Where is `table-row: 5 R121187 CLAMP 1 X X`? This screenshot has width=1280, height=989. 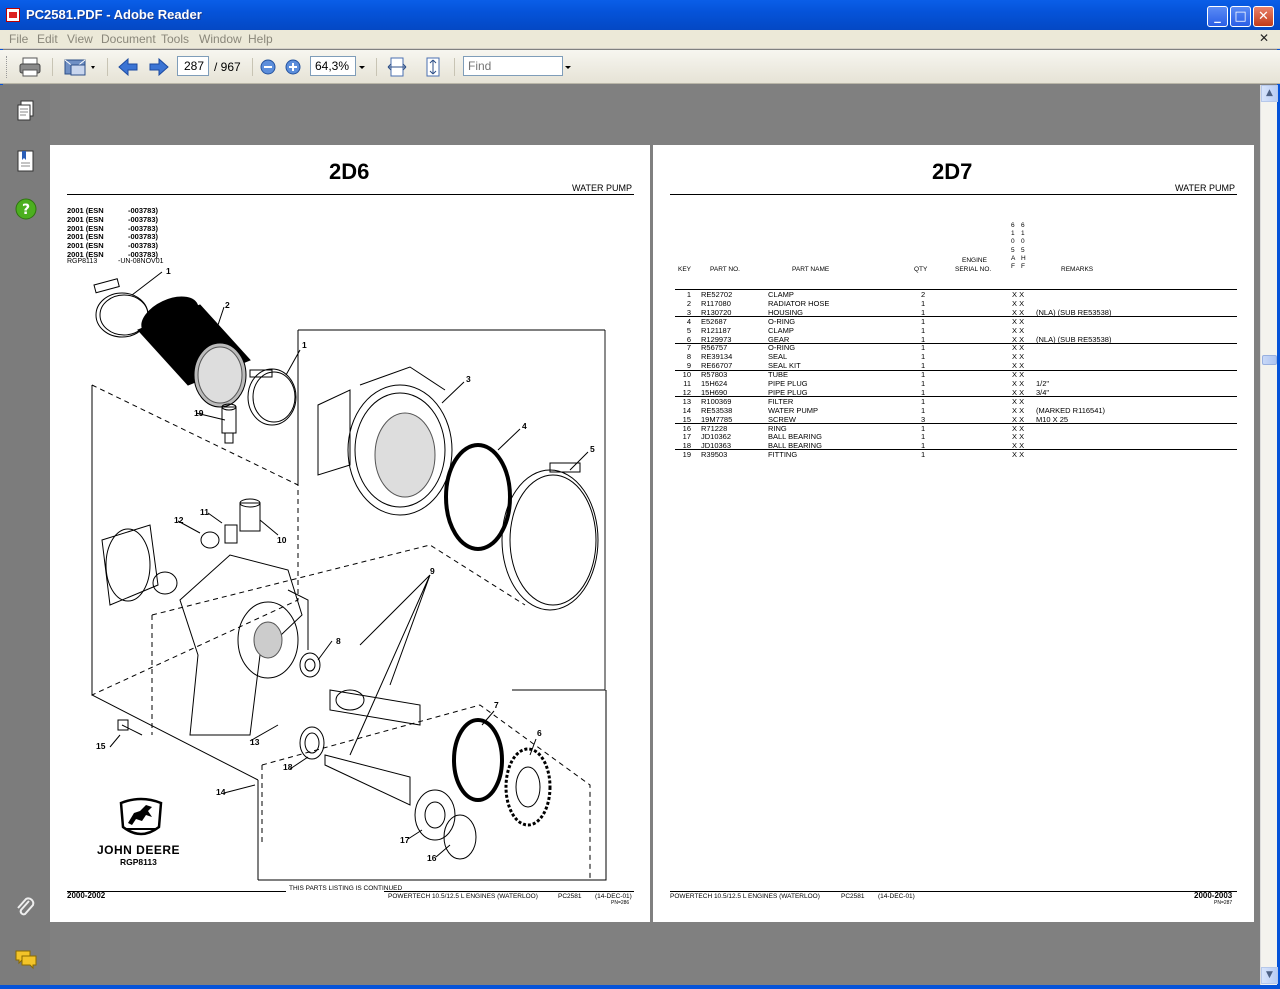 table-row: 5 R121187 CLAMP 1 X X is located at coordinates (955, 330).